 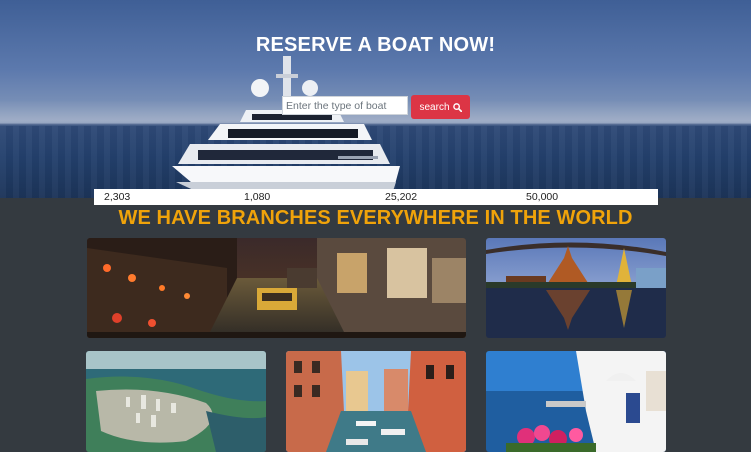 What do you see at coordinates (375, 218) in the screenshot?
I see `branches-title: WE HAVE BRANCHES EVERYWHERE IN THE WORLD` at bounding box center [375, 218].